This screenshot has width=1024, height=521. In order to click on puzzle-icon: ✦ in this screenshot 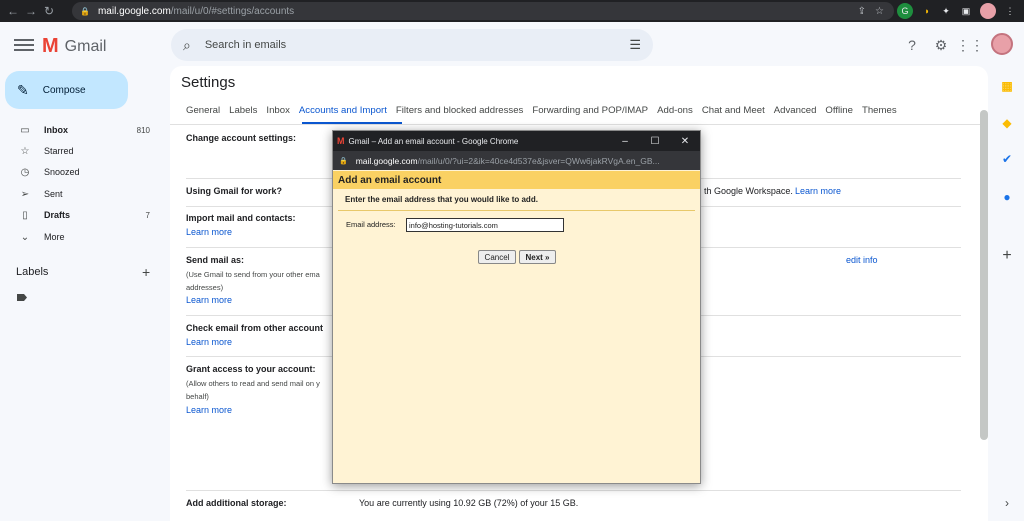, I will do `click(946, 11)`.